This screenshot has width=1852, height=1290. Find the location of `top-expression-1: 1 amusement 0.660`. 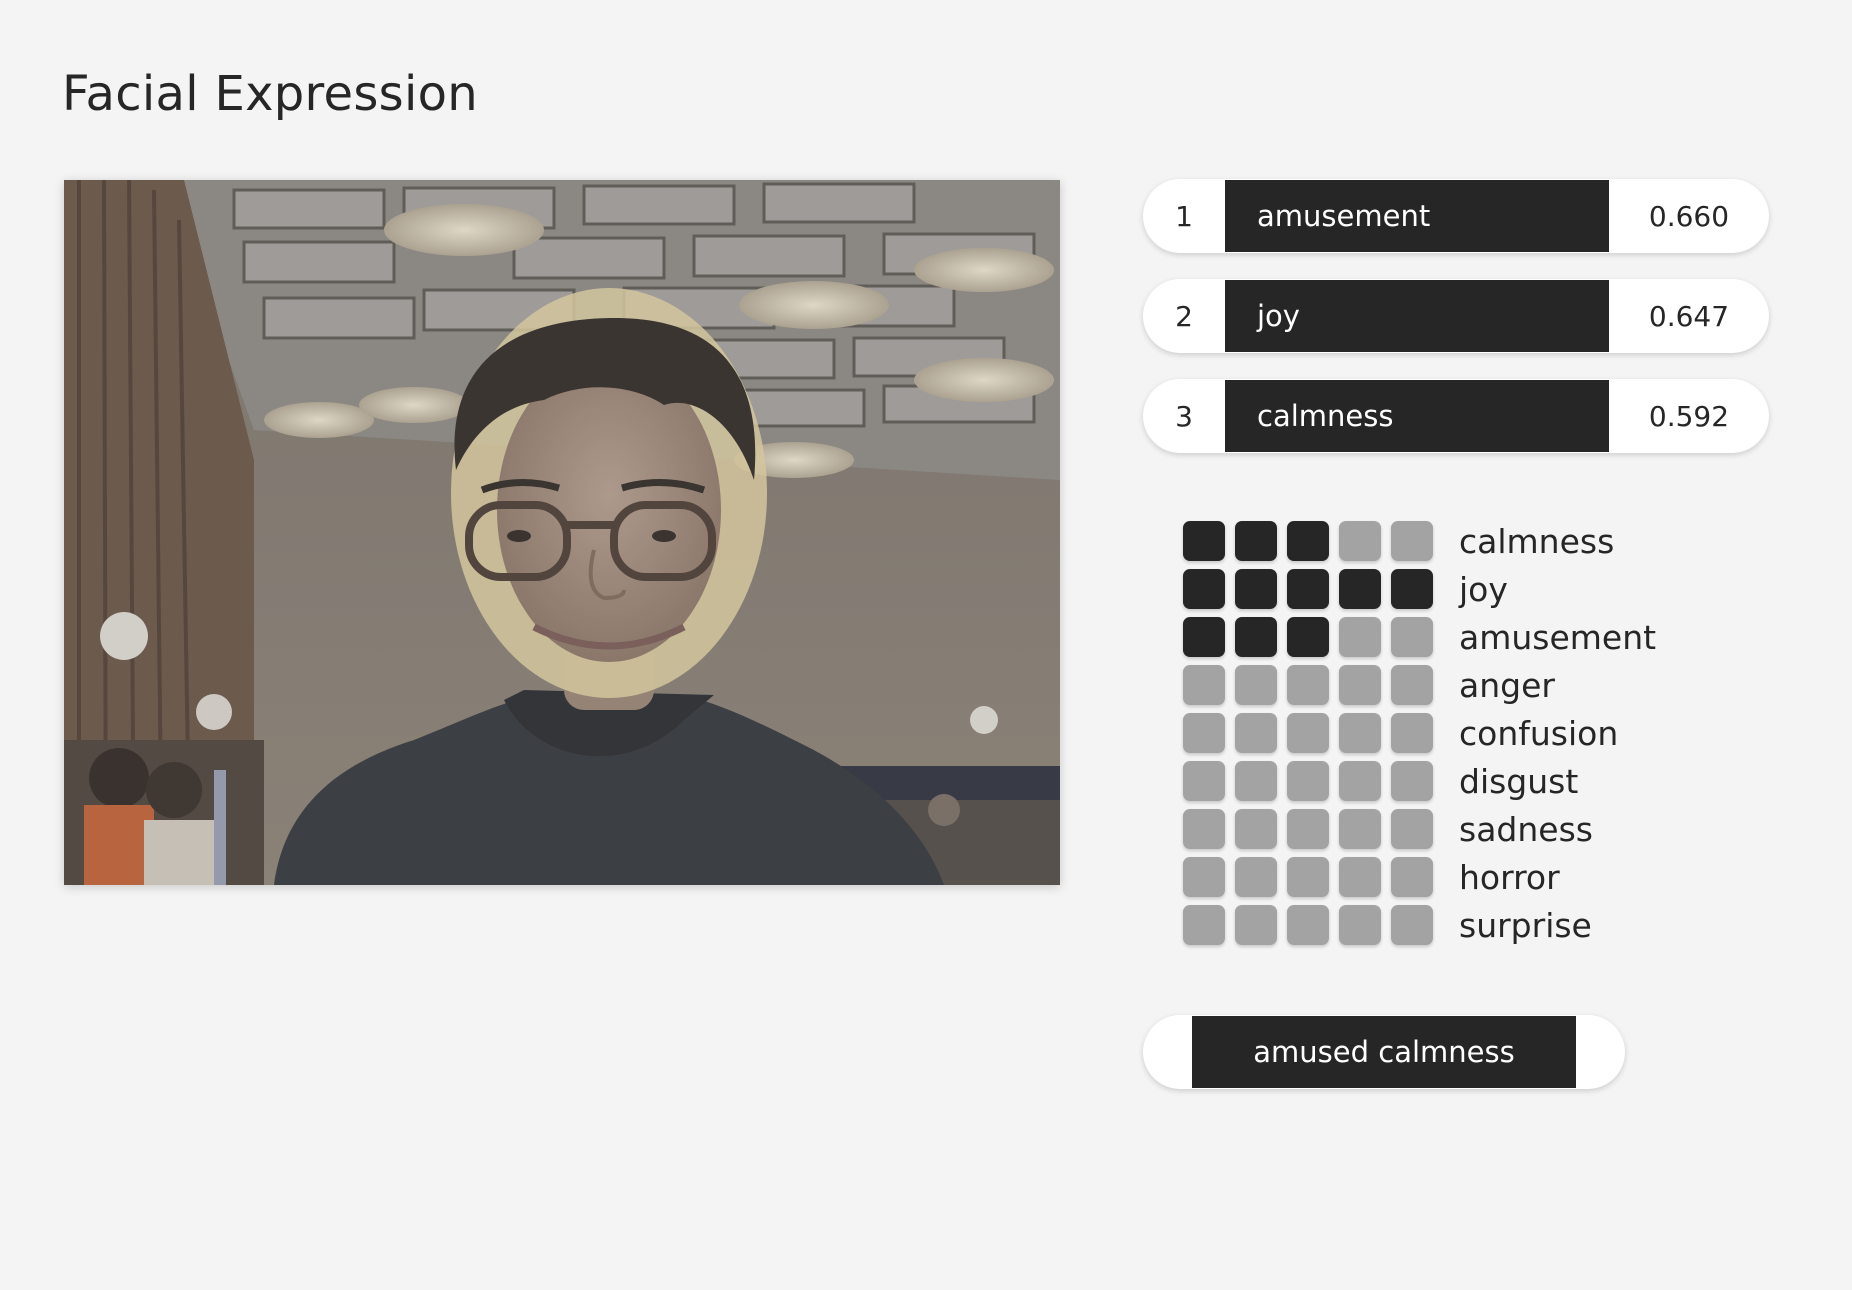

top-expression-1: 1 amusement 0.660 is located at coordinates (1456, 216).